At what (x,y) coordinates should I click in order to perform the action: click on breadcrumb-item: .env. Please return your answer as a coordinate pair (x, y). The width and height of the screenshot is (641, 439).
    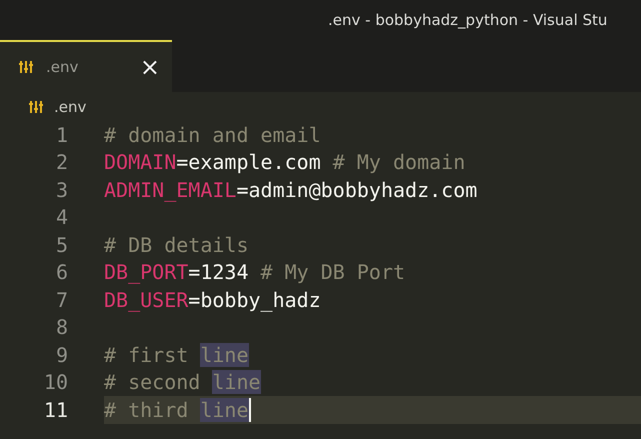
    Looking at the image, I should click on (70, 107).